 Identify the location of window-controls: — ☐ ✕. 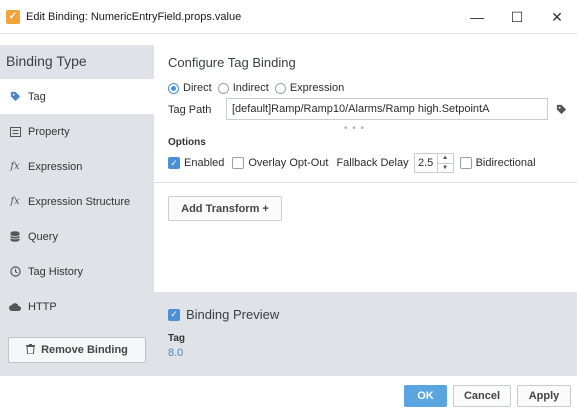
(517, 17).